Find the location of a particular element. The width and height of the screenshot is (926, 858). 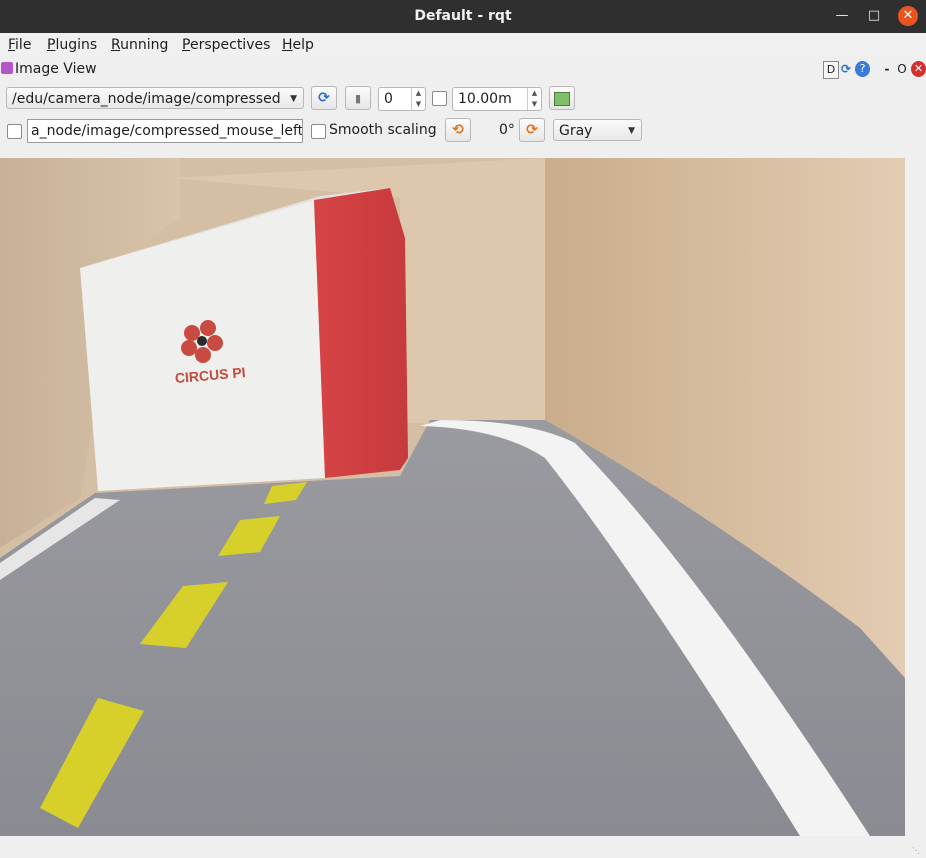

rotate-right-icon: ⟳ is located at coordinates (532, 130).